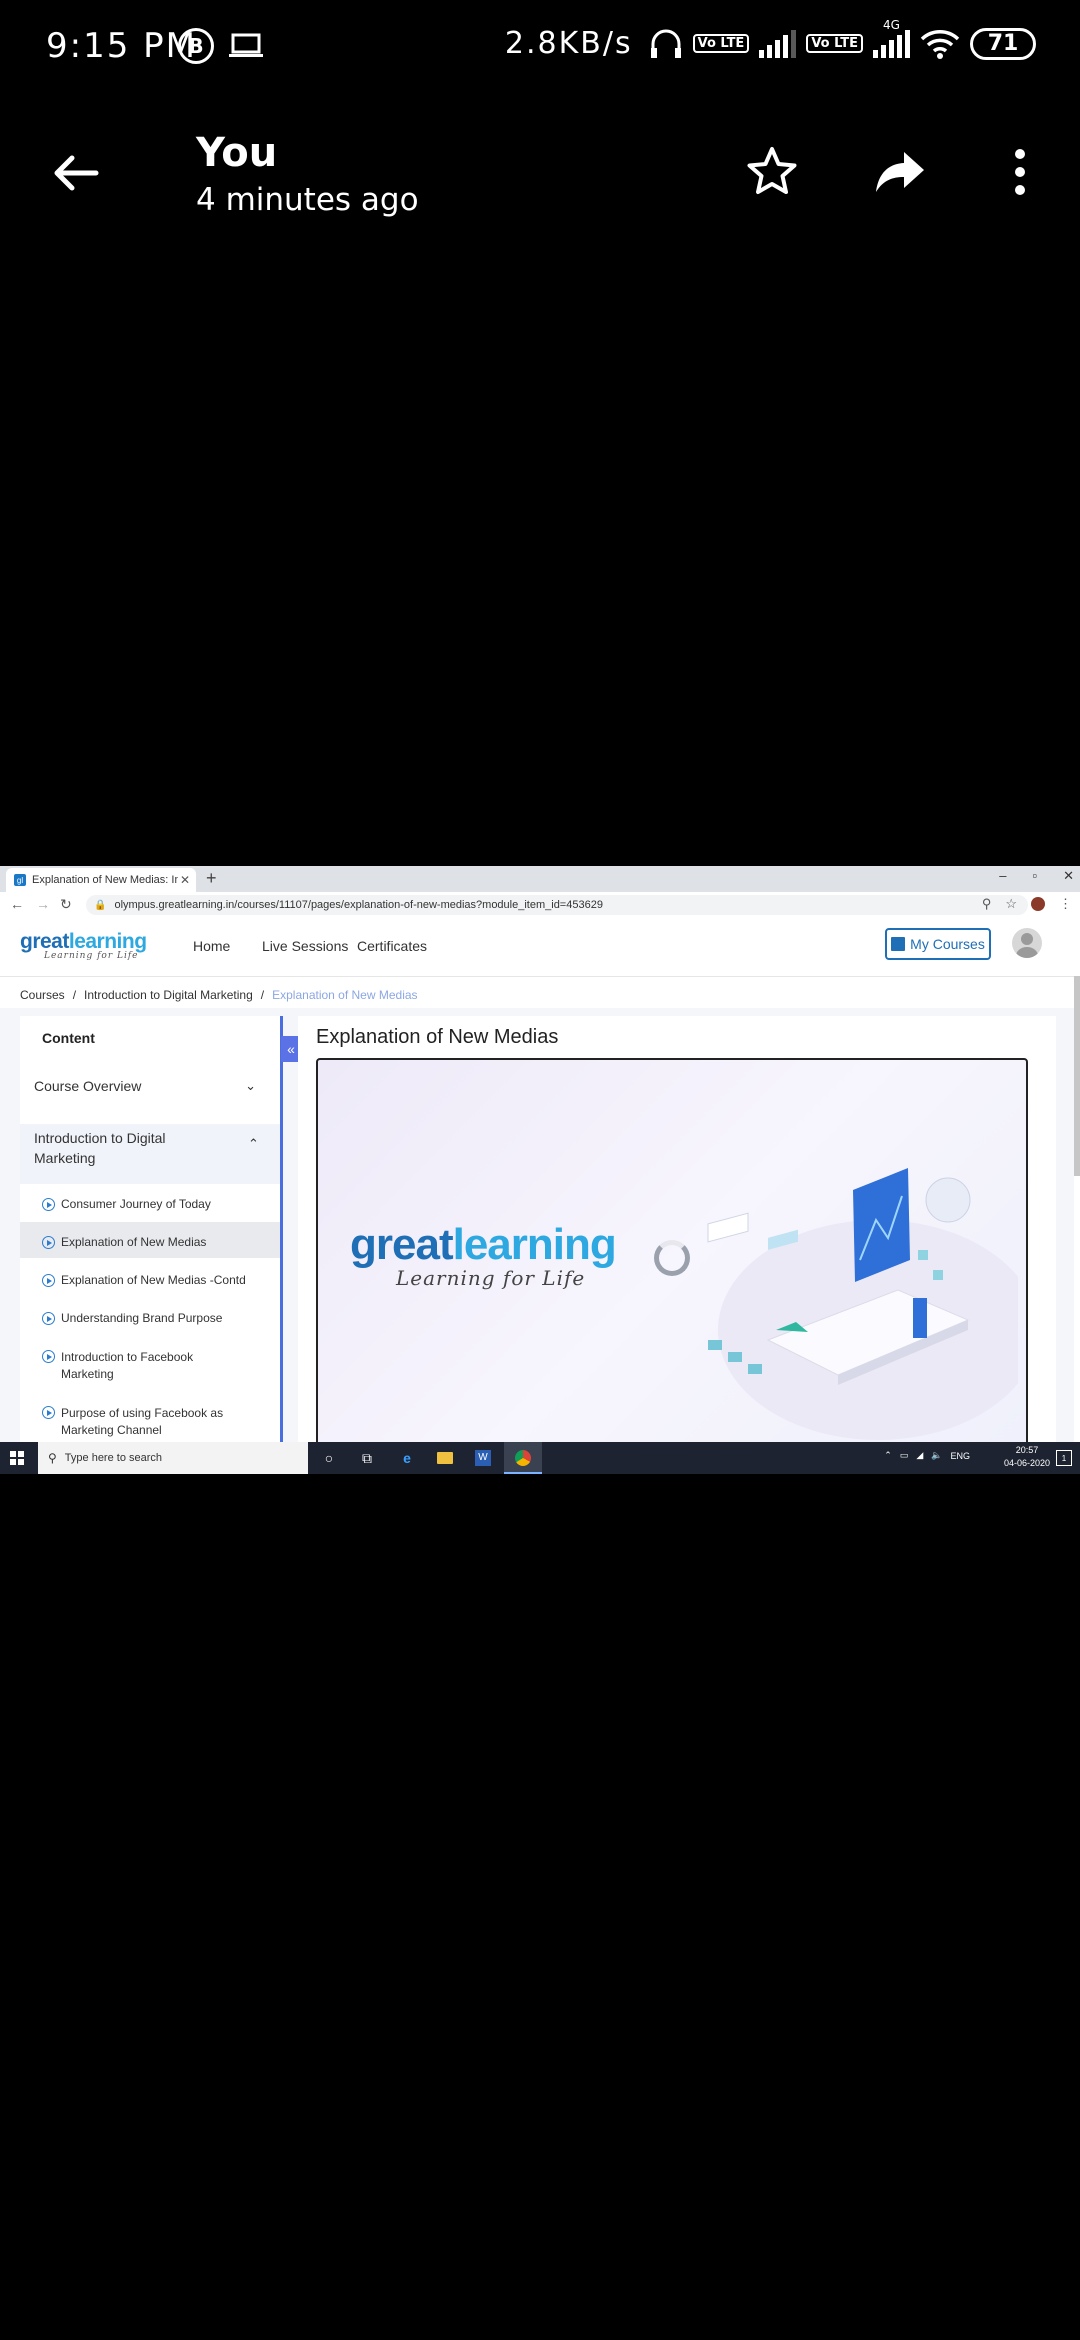 The width and height of the screenshot is (1080, 2340). What do you see at coordinates (940, 44) in the screenshot?
I see `wifi-icon` at bounding box center [940, 44].